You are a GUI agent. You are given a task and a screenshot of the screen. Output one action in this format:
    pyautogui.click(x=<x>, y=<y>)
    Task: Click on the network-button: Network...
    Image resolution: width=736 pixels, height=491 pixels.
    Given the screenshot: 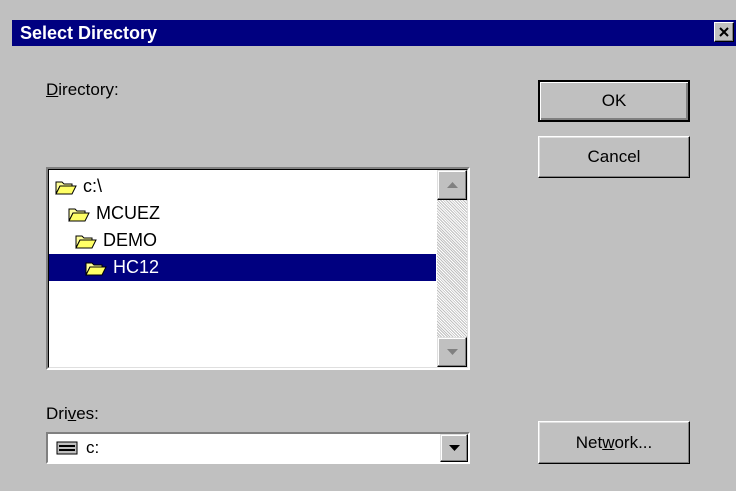 What is the action you would take?
    pyautogui.click(x=614, y=442)
    